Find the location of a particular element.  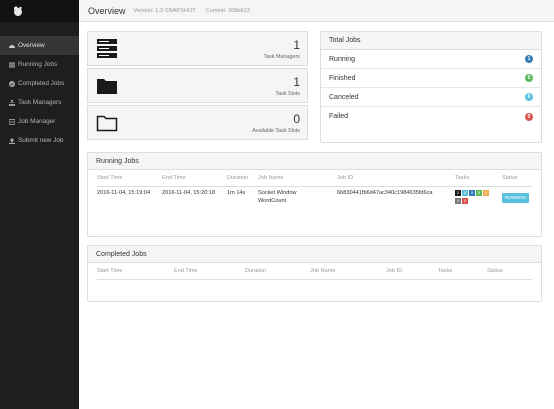

cell-end-time: 2016-11-04, 15:20:18 is located at coordinates (189, 193).